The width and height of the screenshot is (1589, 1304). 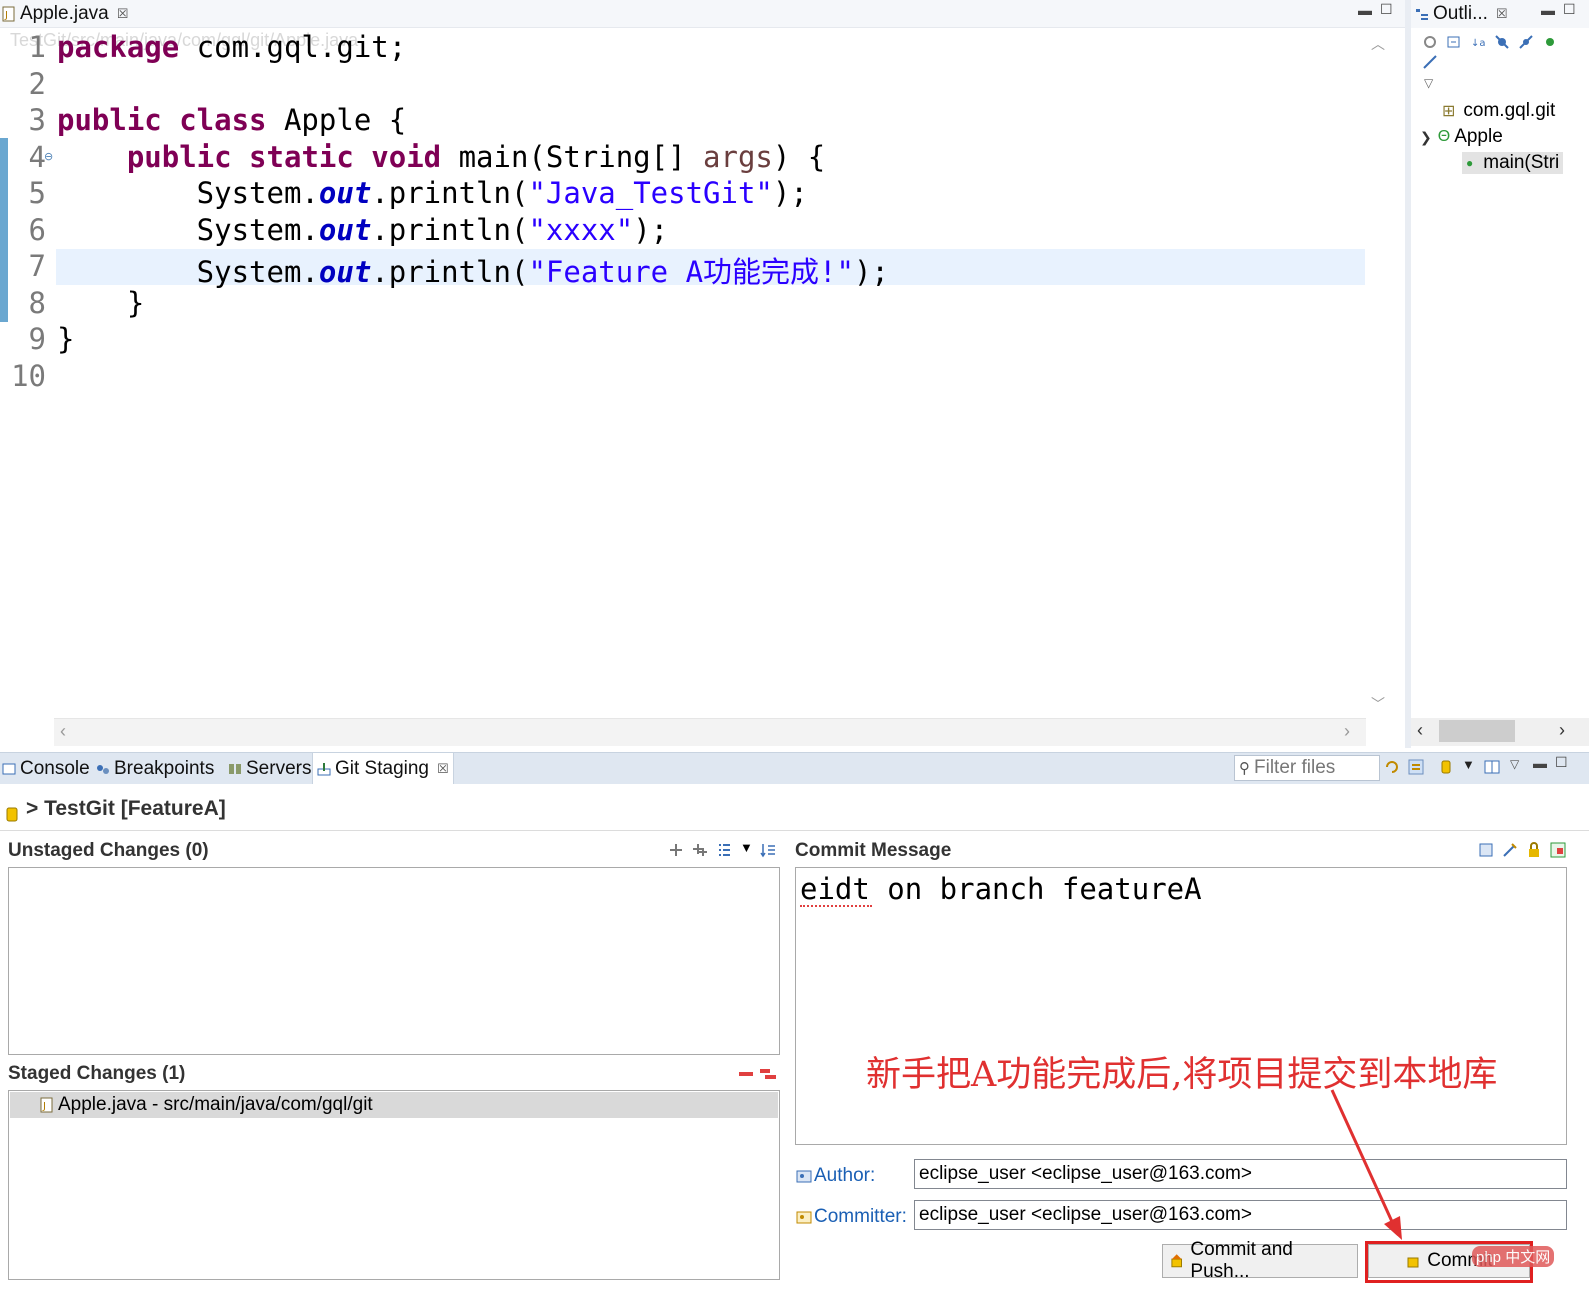 What do you see at coordinates (441, 157) in the screenshot?
I see `code-line-4: public static void main(String[] args) {` at bounding box center [441, 157].